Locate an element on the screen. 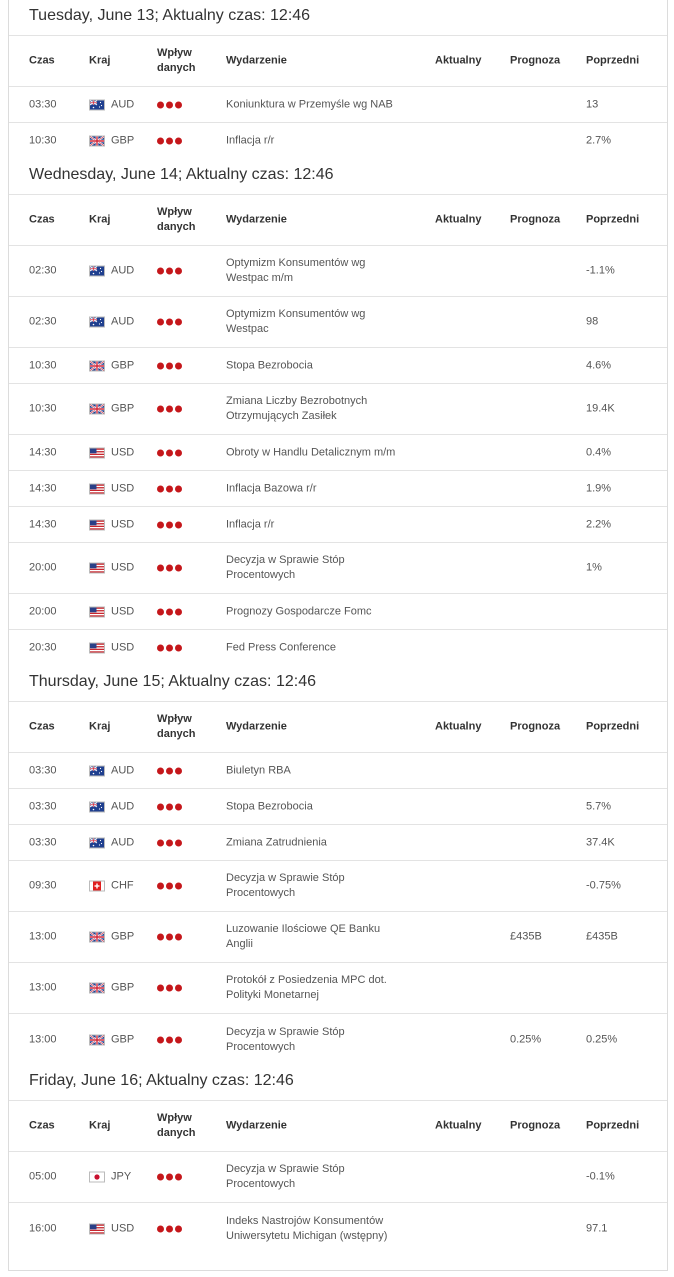 The image size is (674, 1277). event-time: 20:30 is located at coordinates (43, 647).